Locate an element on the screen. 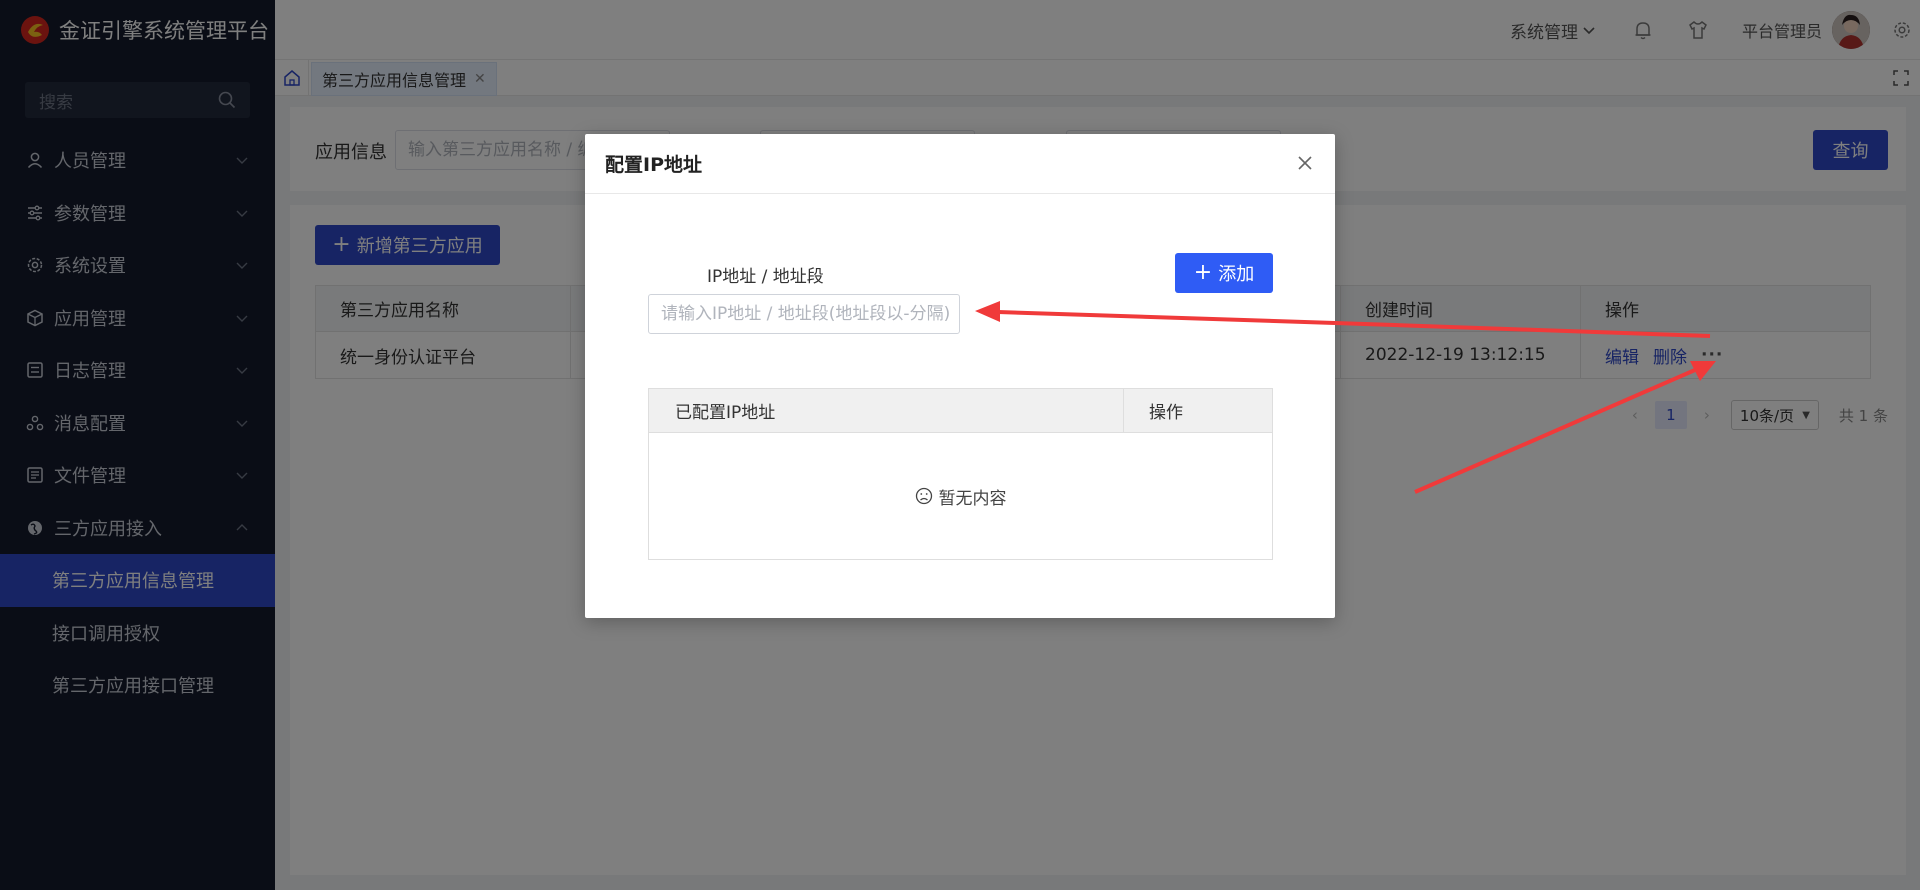  dialog-header: 配置IP地址 is located at coordinates (960, 164).